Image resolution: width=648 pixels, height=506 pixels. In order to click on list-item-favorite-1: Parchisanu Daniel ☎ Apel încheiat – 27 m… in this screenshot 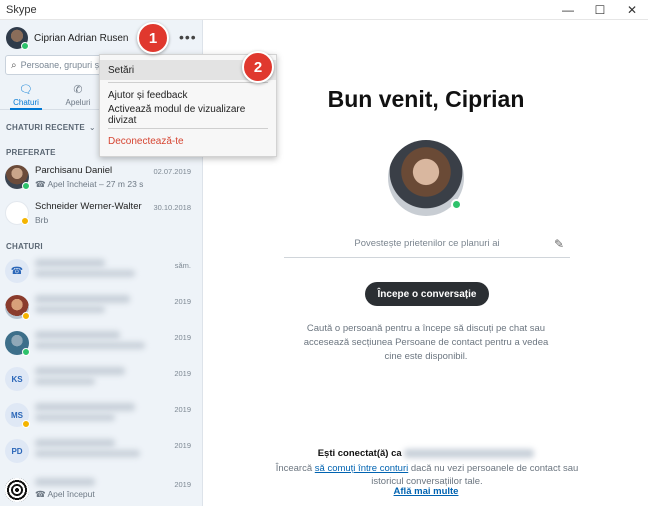, I will do `click(101, 177)`.